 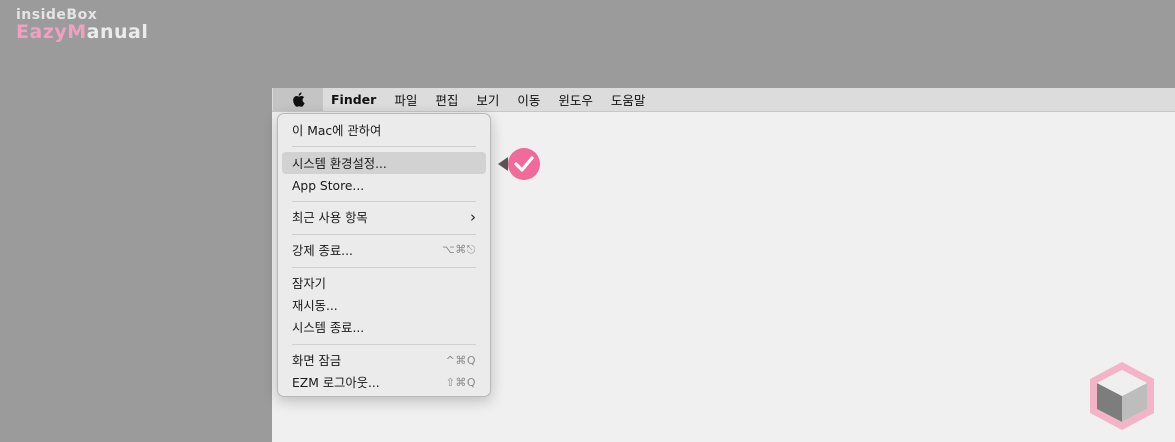 What do you see at coordinates (446, 99) in the screenshot?
I see `menubar-item-edit: 편집` at bounding box center [446, 99].